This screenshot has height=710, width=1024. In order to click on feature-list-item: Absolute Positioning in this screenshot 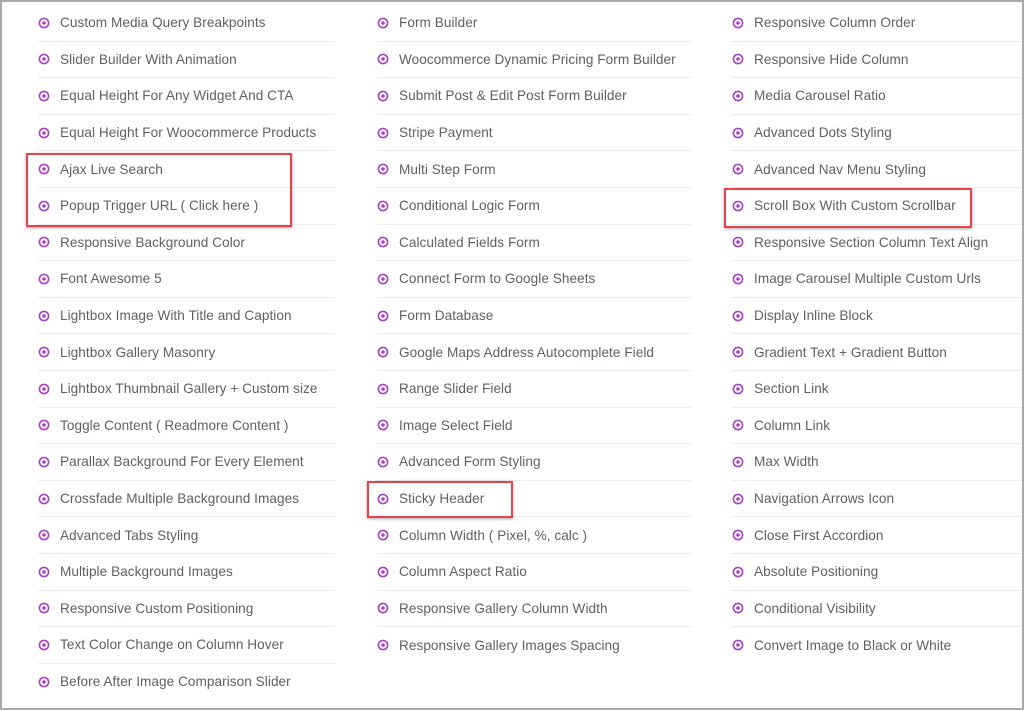, I will do `click(877, 572)`.